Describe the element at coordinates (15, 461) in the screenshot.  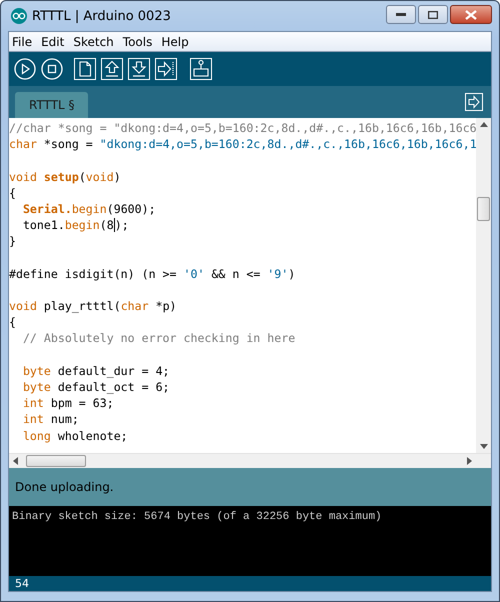
I see `scroll-left-arrow-icon` at that location.